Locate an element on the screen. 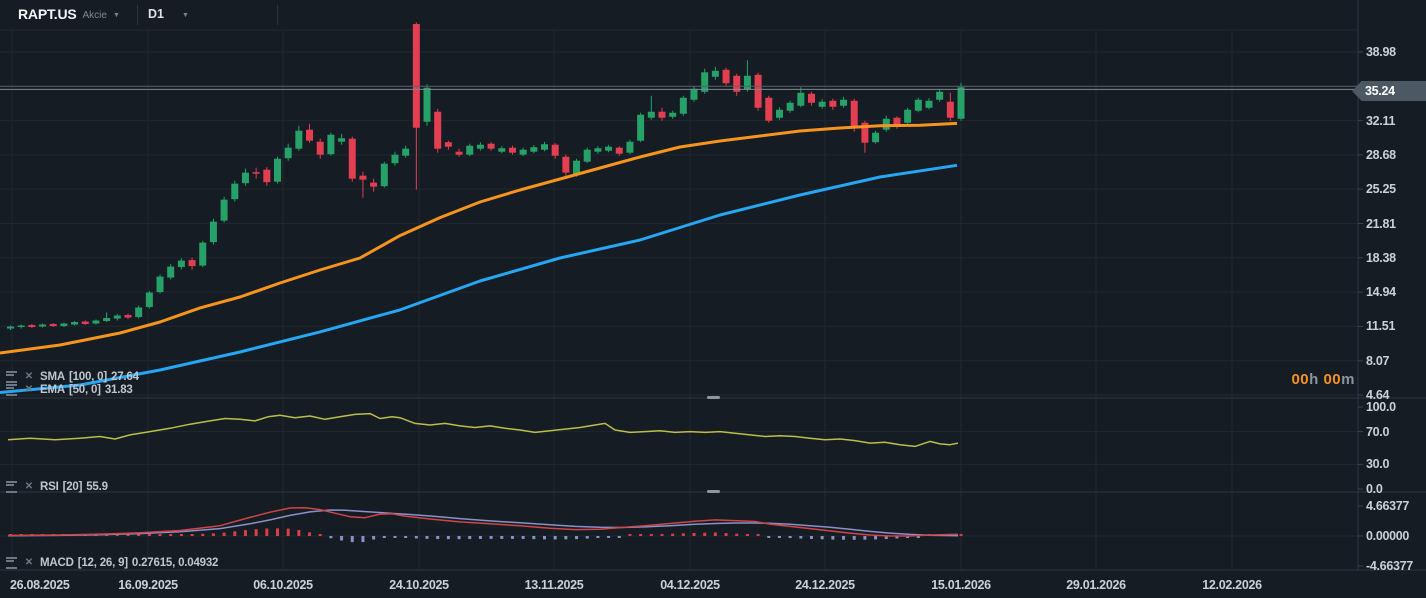  price-axis-label: 32.11 is located at coordinates (1381, 120).